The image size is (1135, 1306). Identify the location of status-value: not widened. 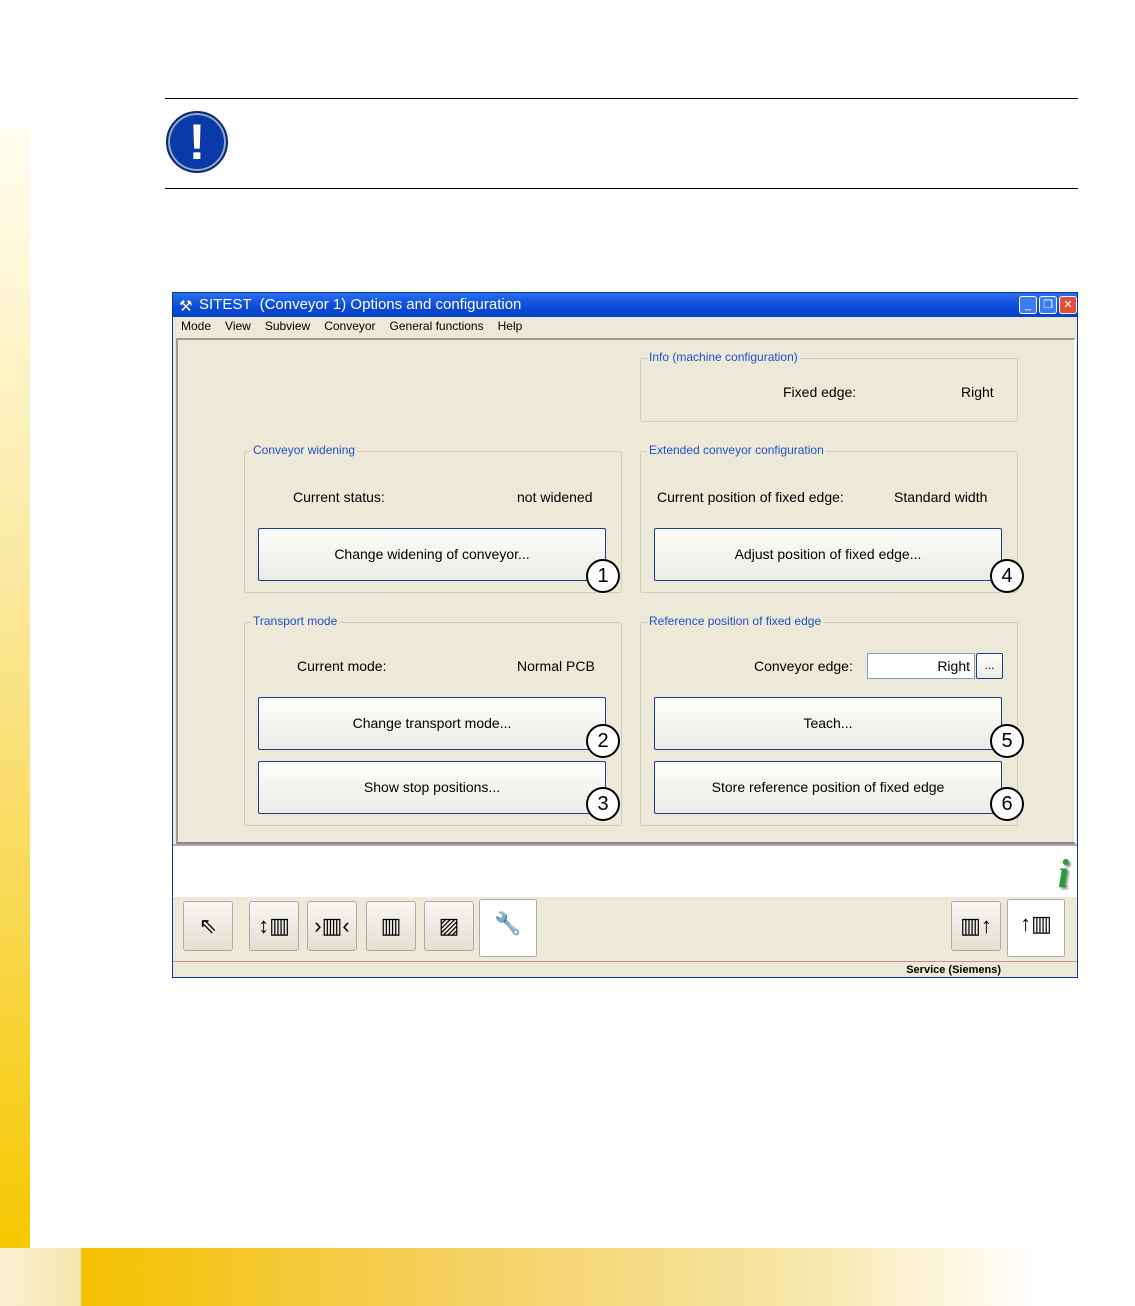
(555, 497).